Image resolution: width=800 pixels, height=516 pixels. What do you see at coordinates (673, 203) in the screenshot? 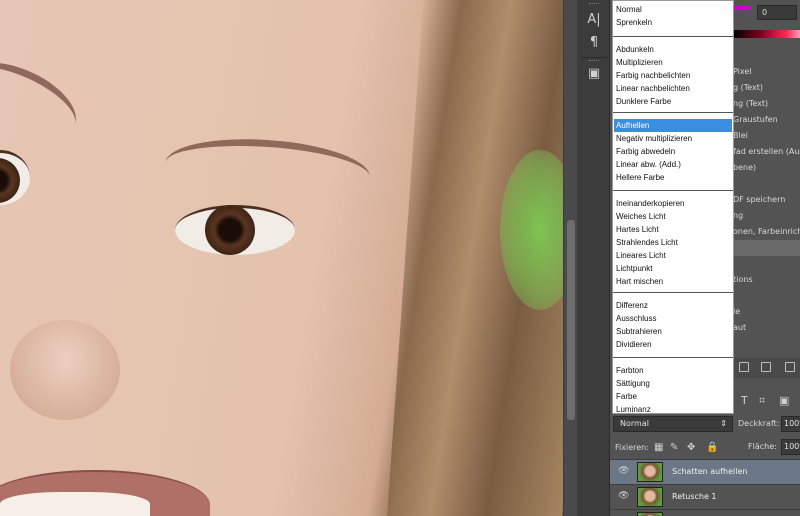
I see `blend-mode-option: Ineinanderkopieren` at bounding box center [673, 203].